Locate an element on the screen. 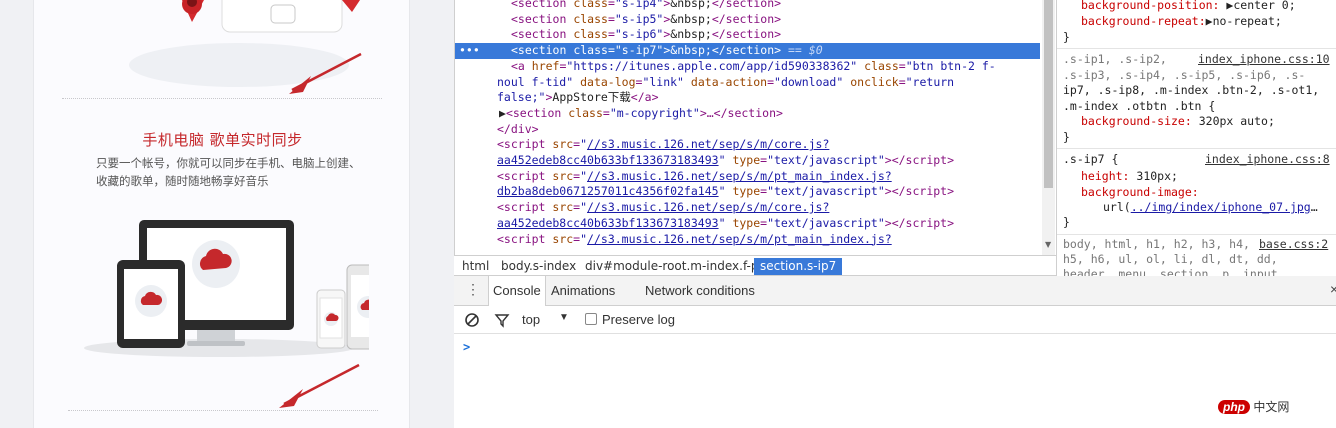 The height and width of the screenshot is (428, 1336). code-token: "s-ip4" is located at coordinates (639, 5).